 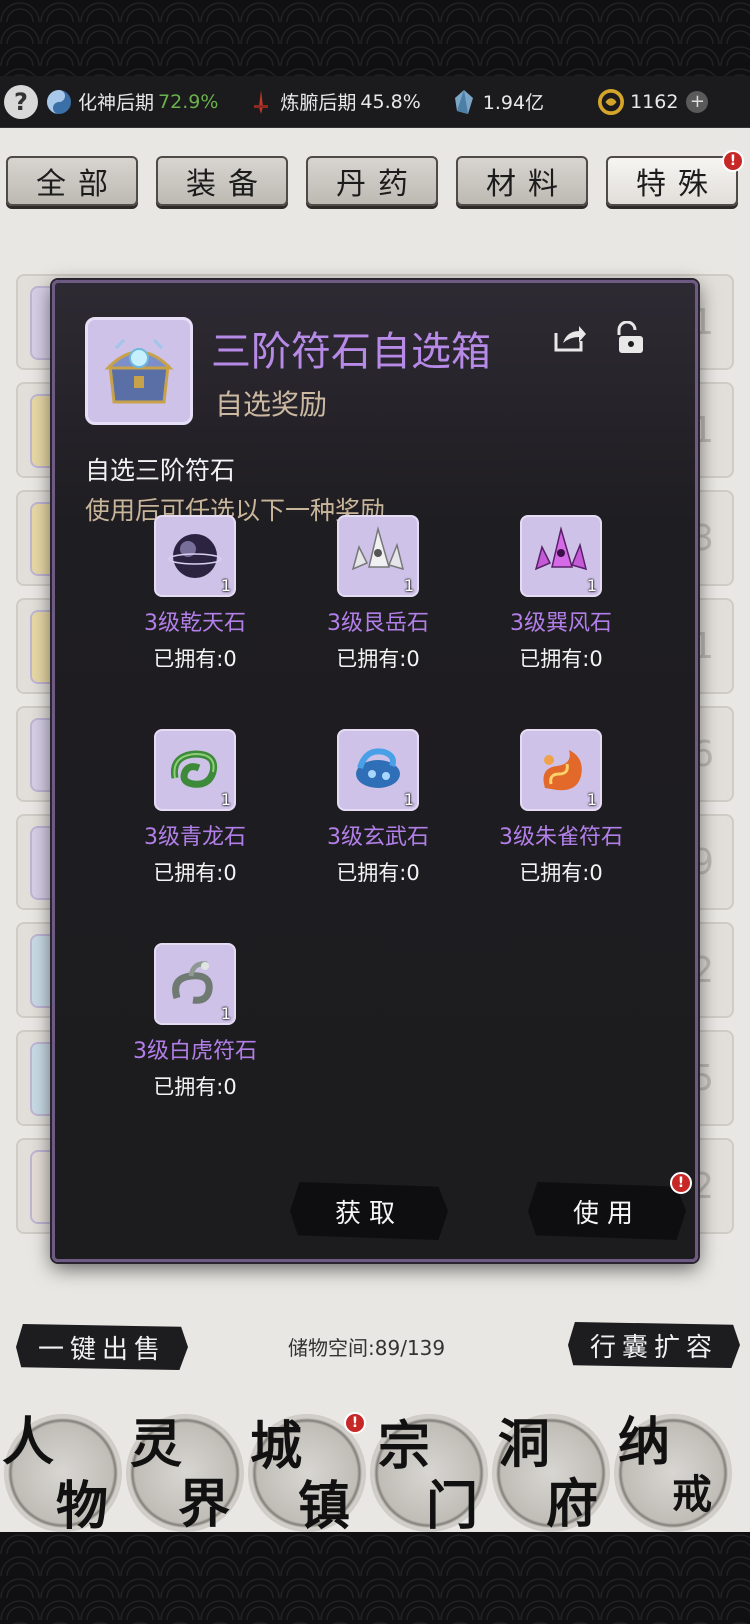 I want to click on realm-progress-2: 炼腑后期 45.8%, so click(x=334, y=101).